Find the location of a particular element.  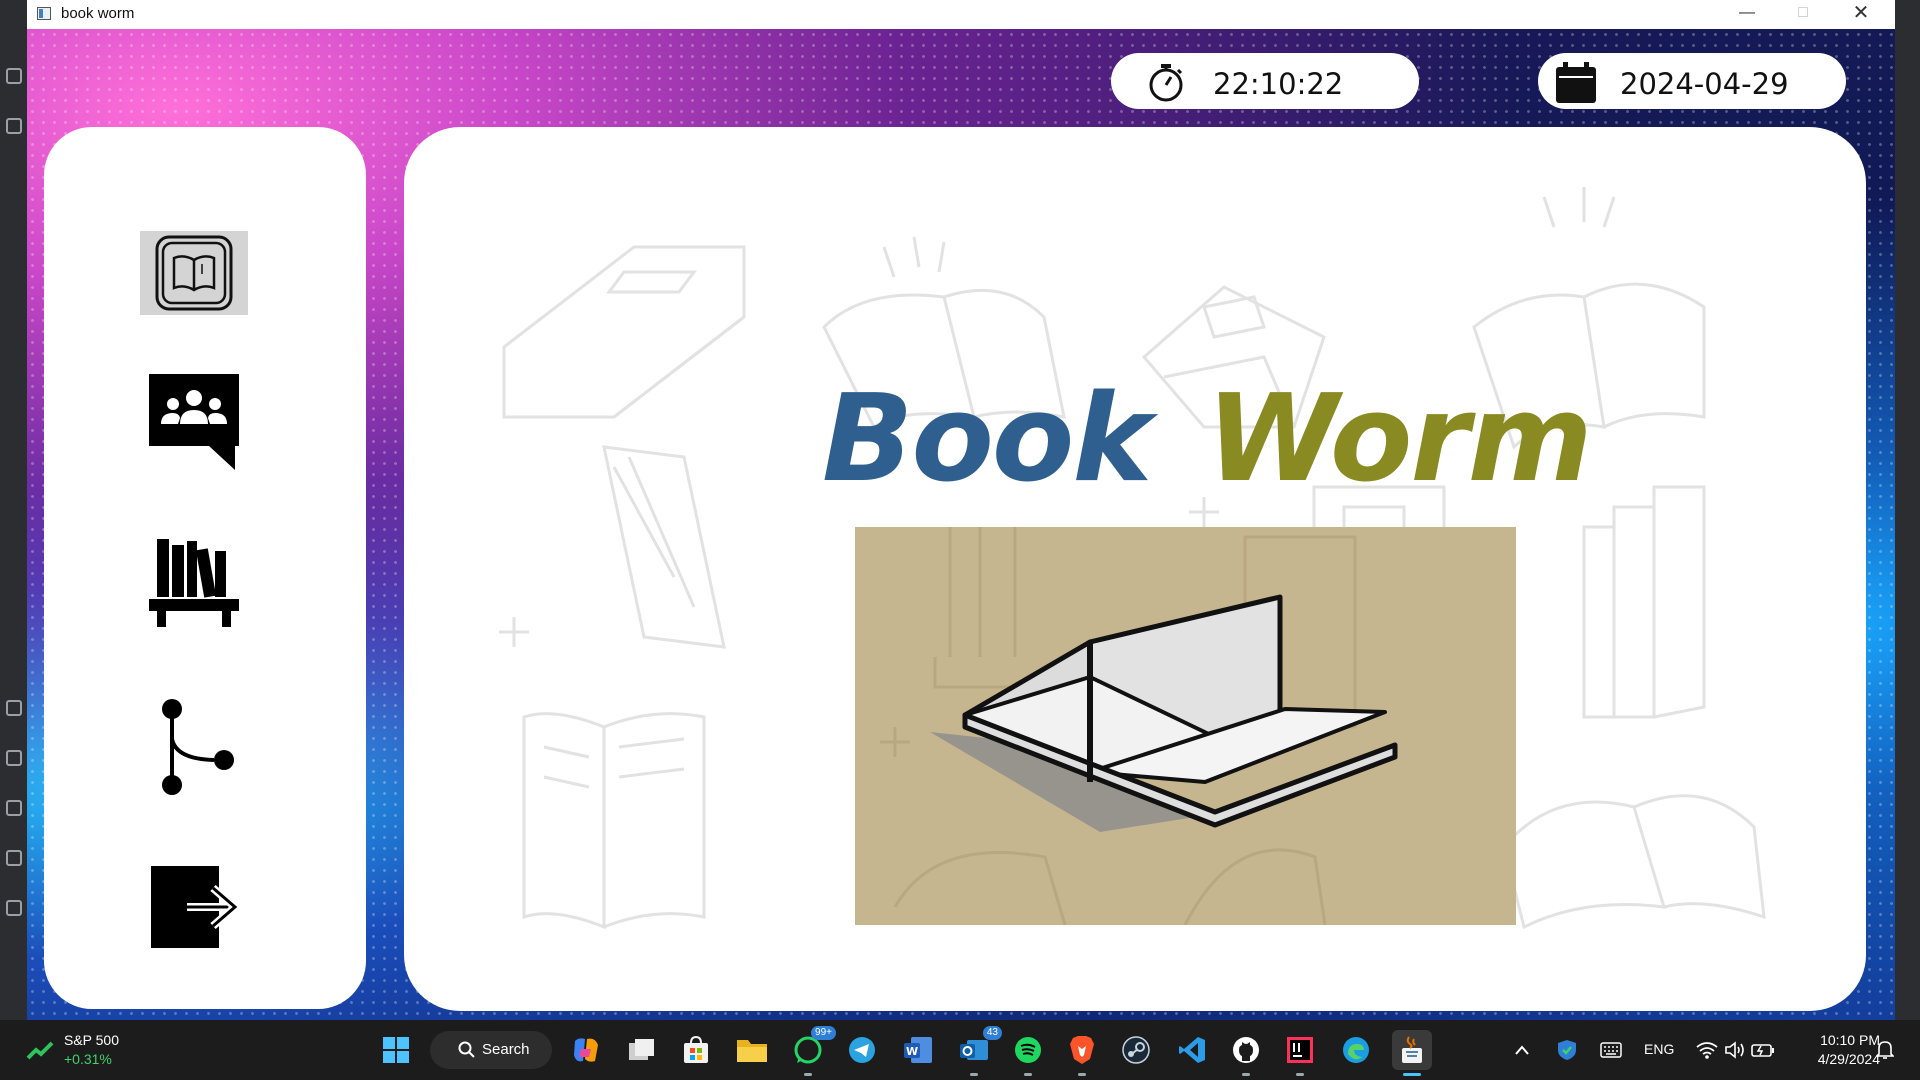

debug-icon is located at coordinates (14, 758).